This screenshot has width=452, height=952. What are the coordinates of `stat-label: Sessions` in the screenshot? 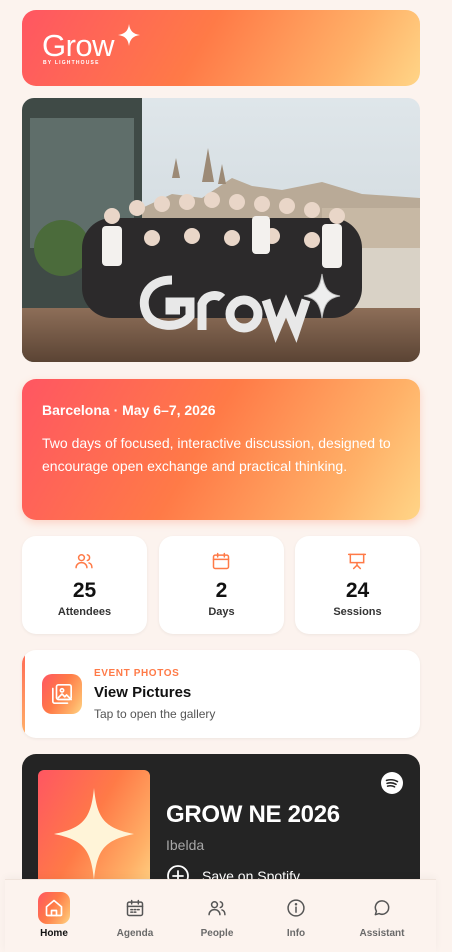 It's located at (357, 612).